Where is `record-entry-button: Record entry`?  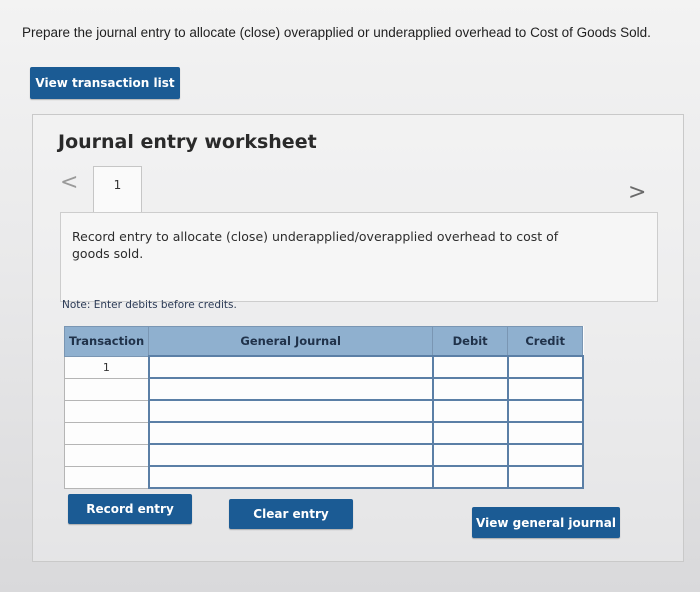 record-entry-button: Record entry is located at coordinates (130, 509).